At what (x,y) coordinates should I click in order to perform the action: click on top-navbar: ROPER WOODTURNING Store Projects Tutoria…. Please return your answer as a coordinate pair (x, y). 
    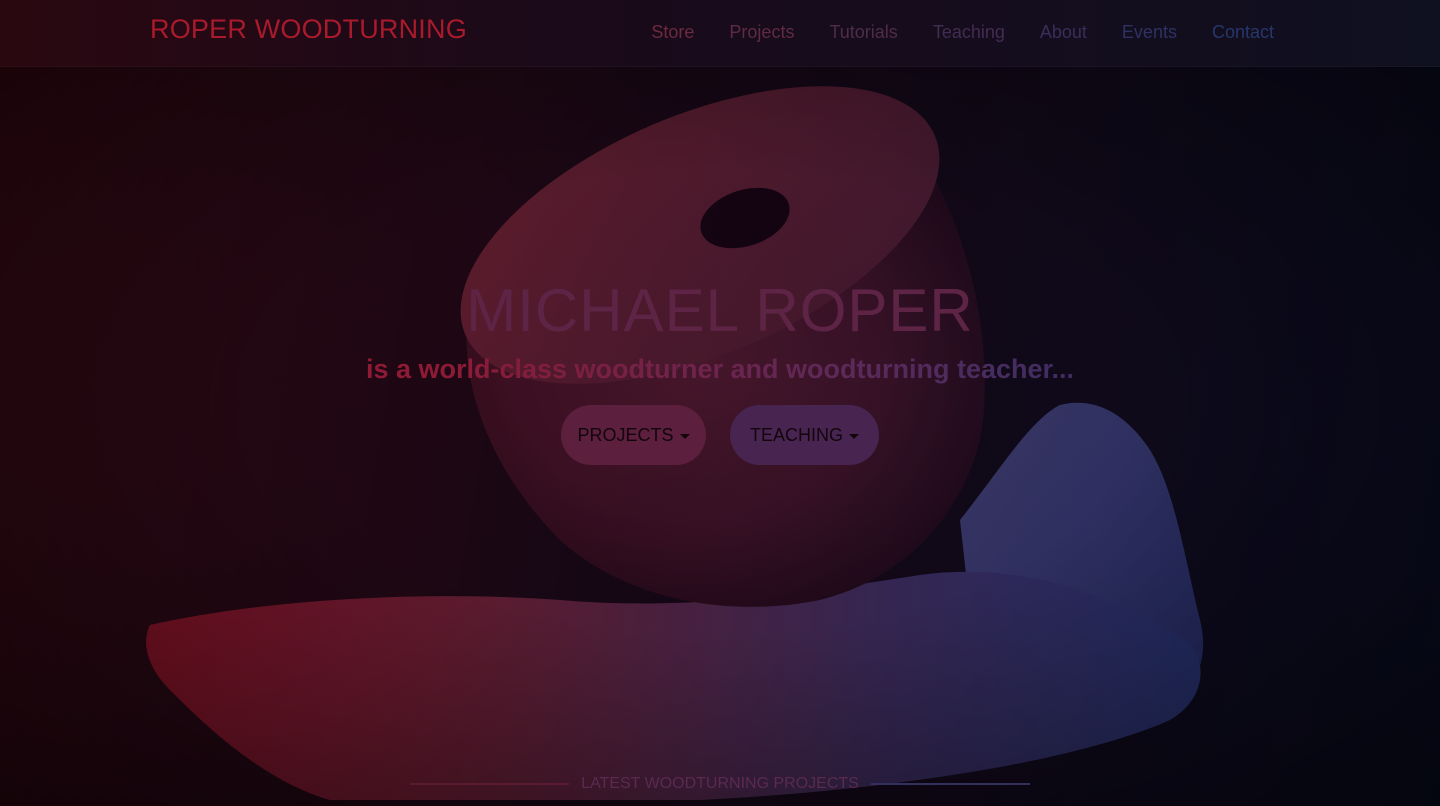
    Looking at the image, I should click on (720, 33).